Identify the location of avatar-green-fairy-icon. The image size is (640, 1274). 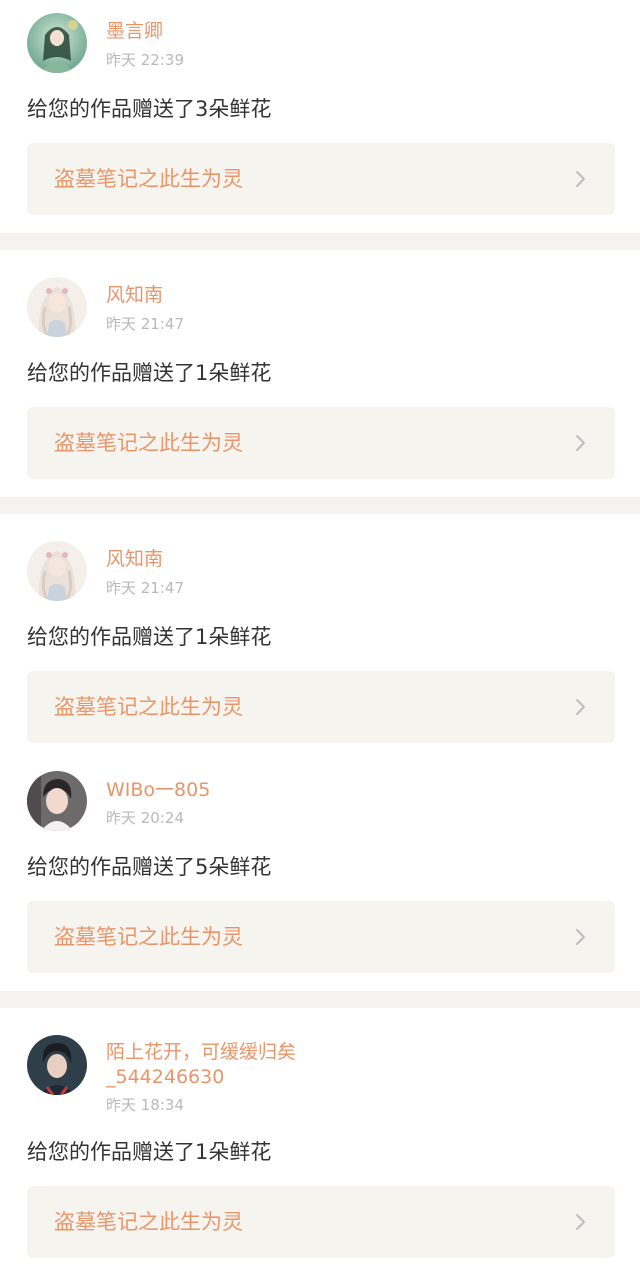
(57, 43).